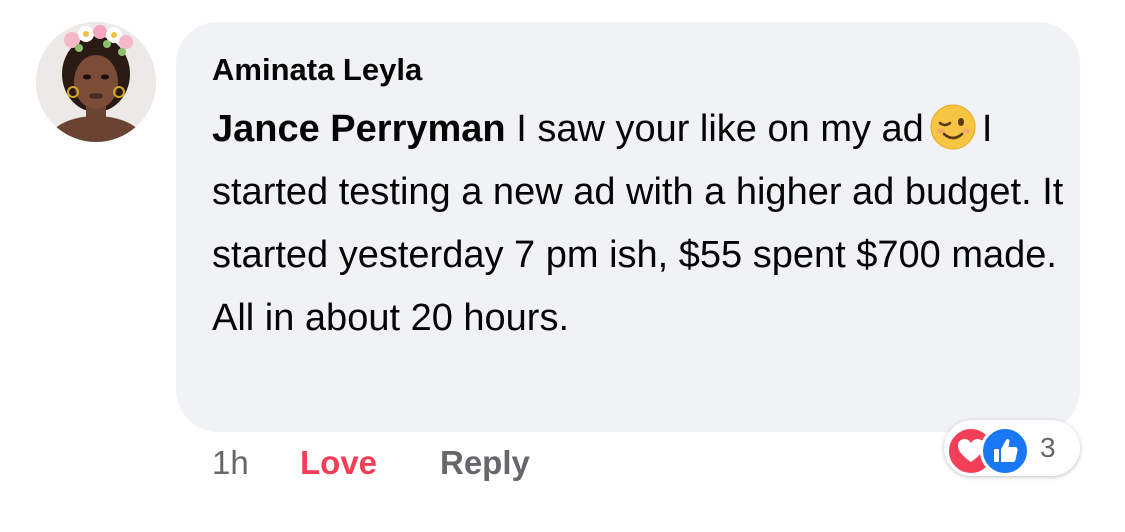 Image resolution: width=1125 pixels, height=532 pixels. I want to click on like-reaction-icon, so click(1005, 451).